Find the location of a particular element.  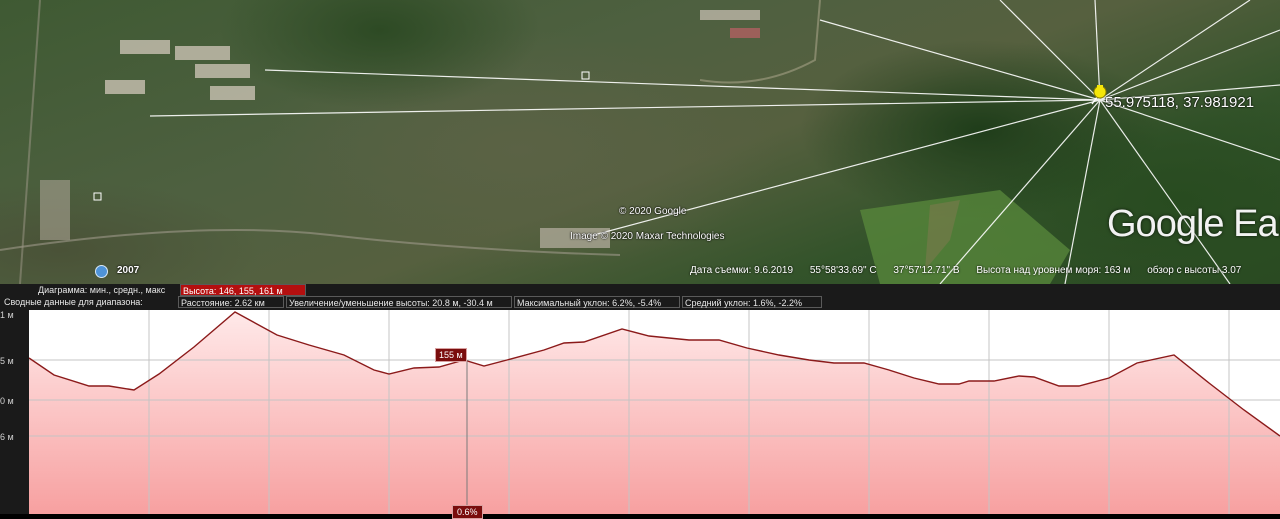

clock-icon is located at coordinates (101, 271).